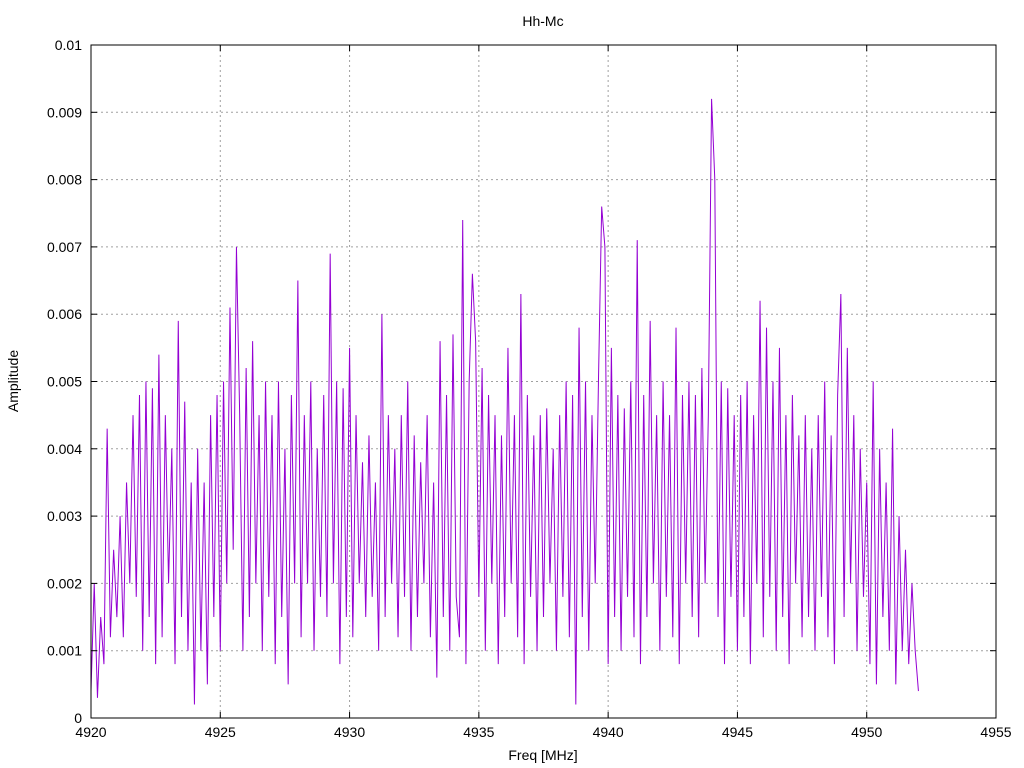 Image resolution: width=1024 pixels, height=768 pixels. Describe the element at coordinates (995, 732) in the screenshot. I see `x-tick-label: 4955` at that location.